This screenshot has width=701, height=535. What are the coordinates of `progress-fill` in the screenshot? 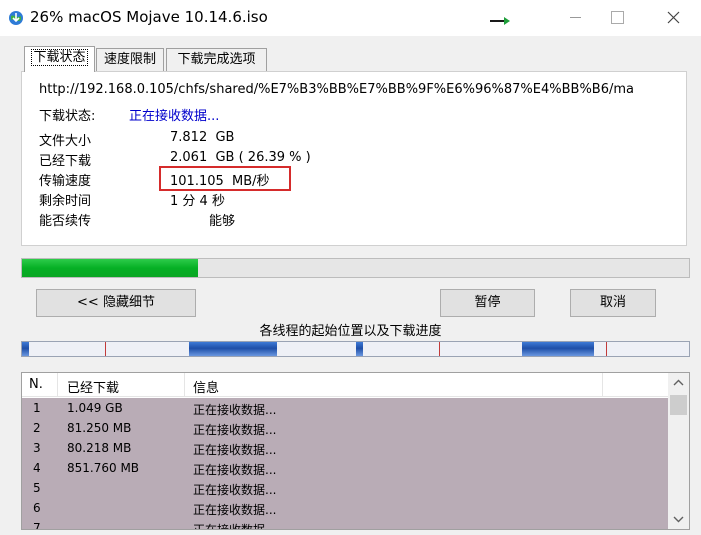 It's located at (110, 268).